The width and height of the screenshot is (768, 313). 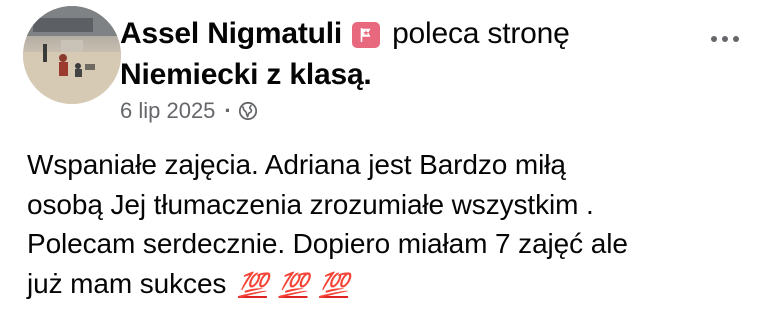 I want to click on post-body-text: już mam sukces, so click(x=127, y=283).